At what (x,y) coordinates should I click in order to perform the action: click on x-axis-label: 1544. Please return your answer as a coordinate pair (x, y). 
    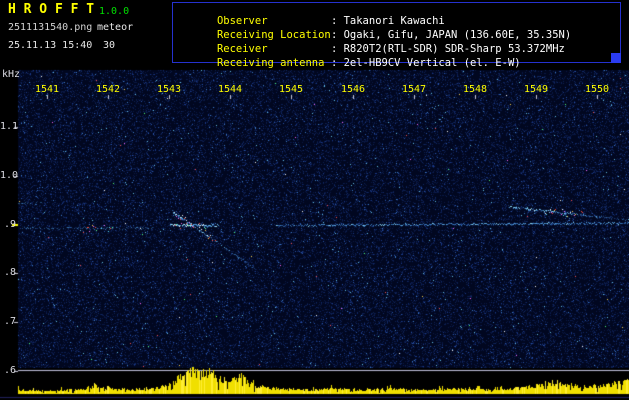
    Looking at the image, I should click on (230, 89).